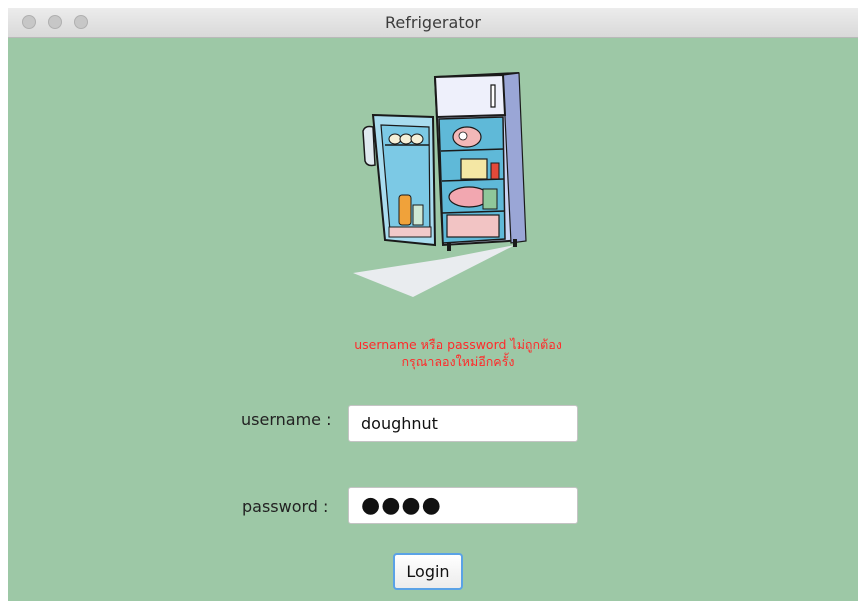 This screenshot has height=601, width=858. I want to click on error-line-2: กรุณาลองใหม่อีกครั้ง, so click(458, 361).